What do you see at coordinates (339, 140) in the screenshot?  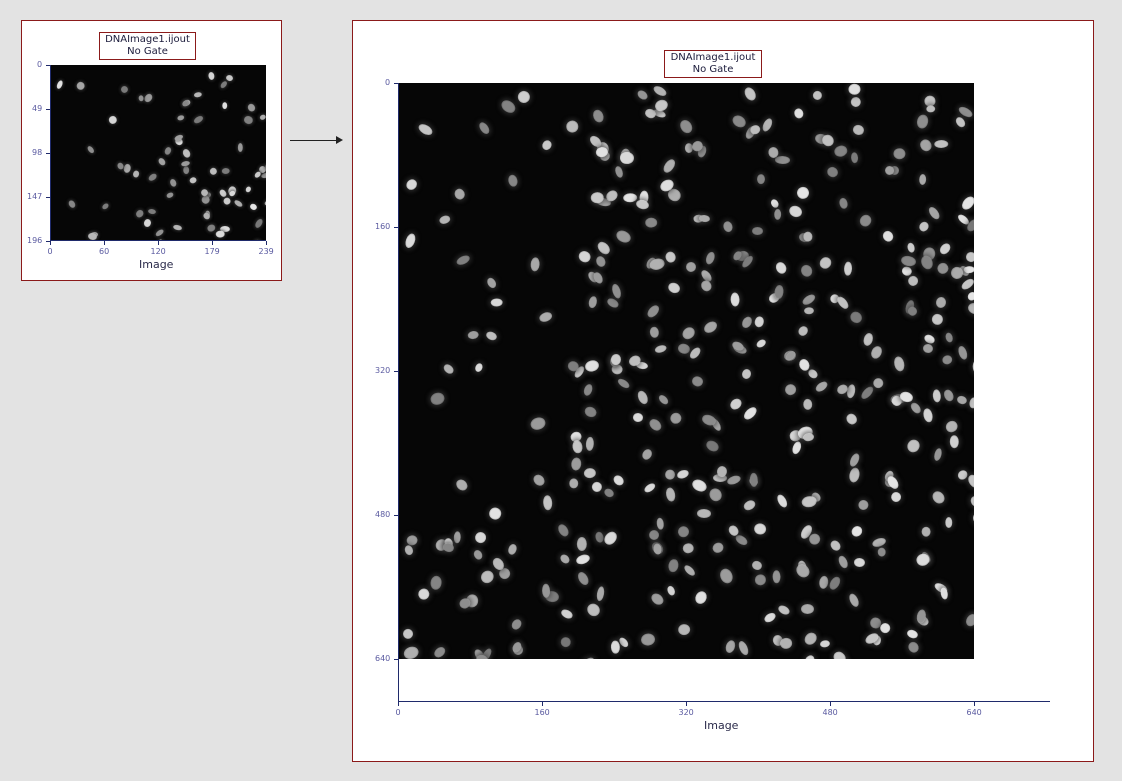 I see `right-arrow-icon` at bounding box center [339, 140].